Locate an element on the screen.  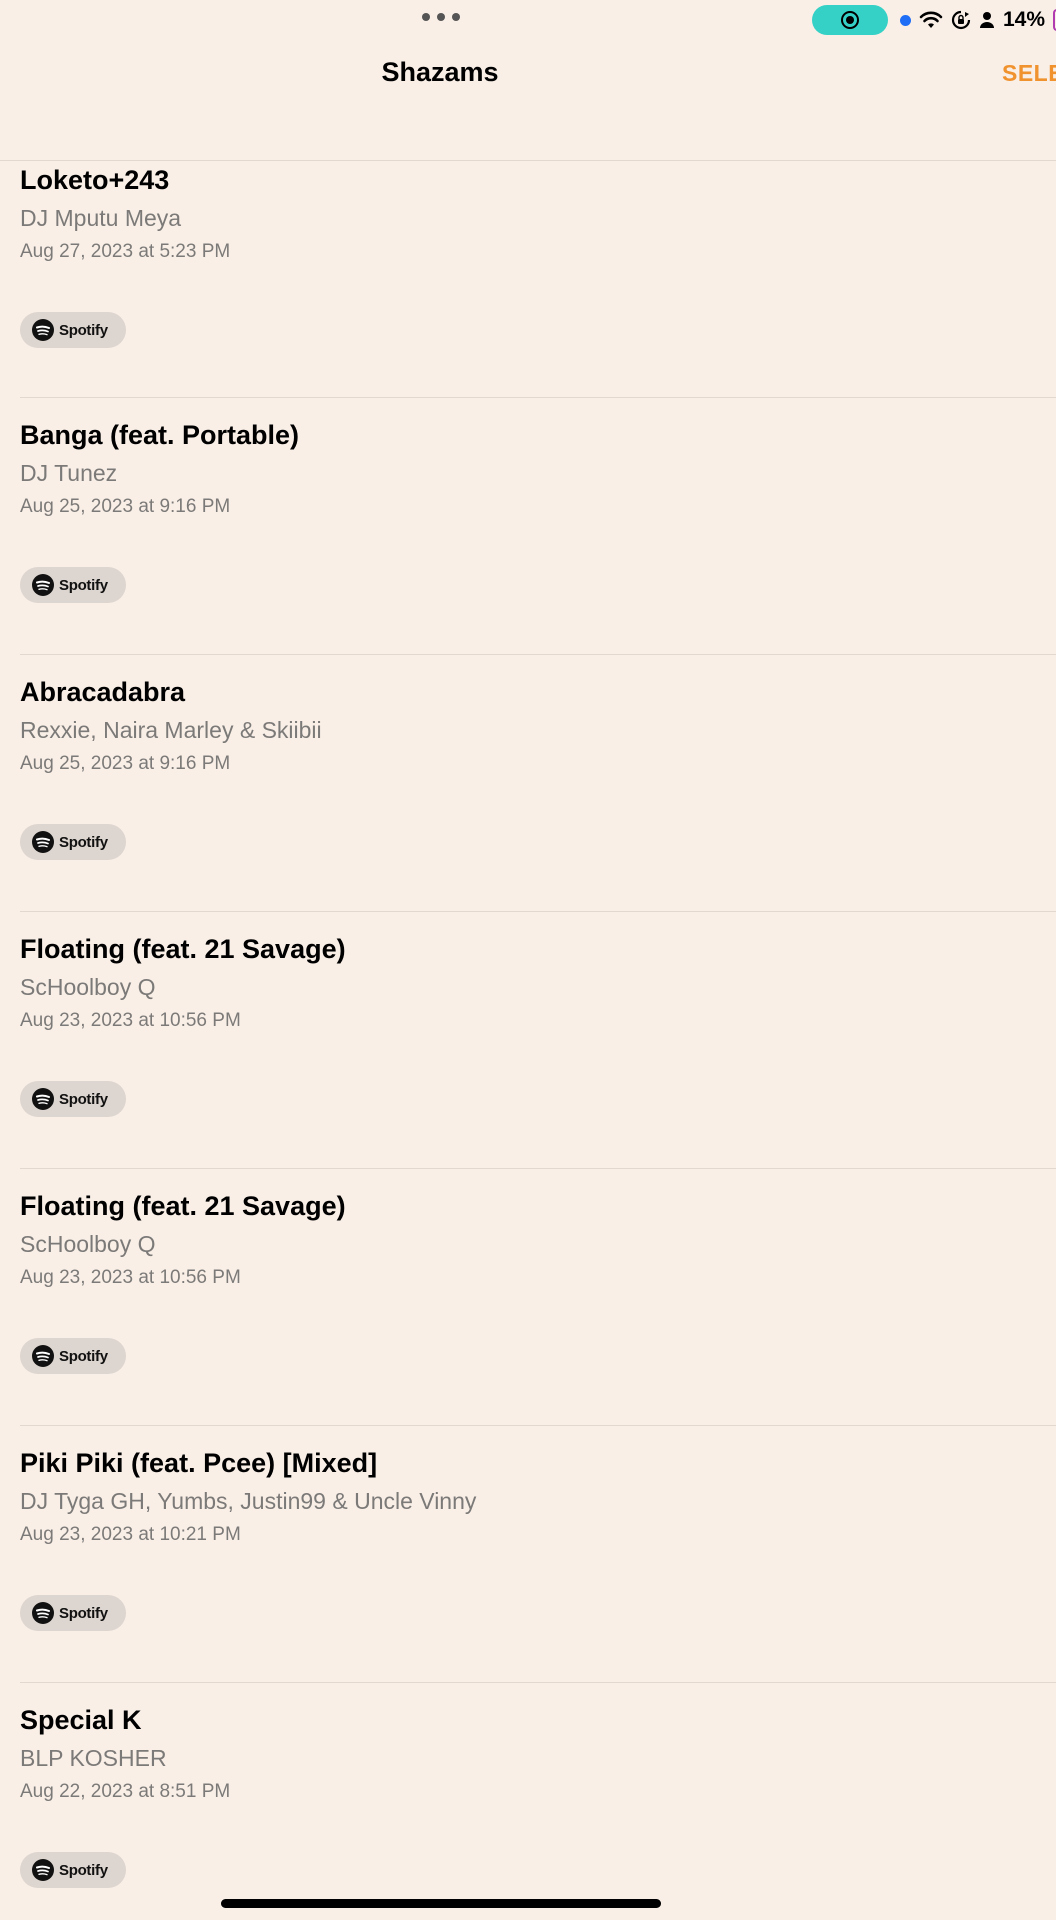
shazam-date: Aug 27, 2023 at 5:23 PM is located at coordinates (125, 251).